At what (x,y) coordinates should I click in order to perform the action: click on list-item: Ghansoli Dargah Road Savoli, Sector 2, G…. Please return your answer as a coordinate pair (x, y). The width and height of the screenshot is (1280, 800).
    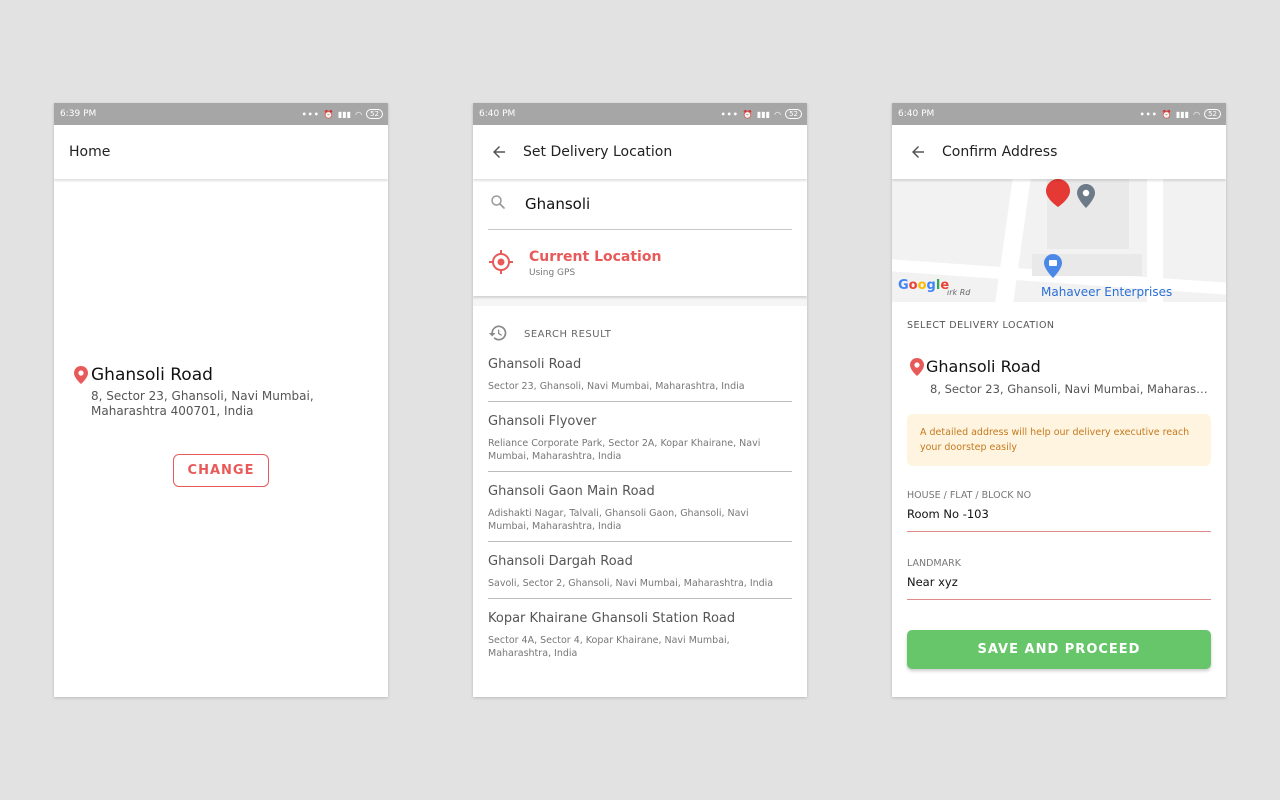
    Looking at the image, I should click on (640, 576).